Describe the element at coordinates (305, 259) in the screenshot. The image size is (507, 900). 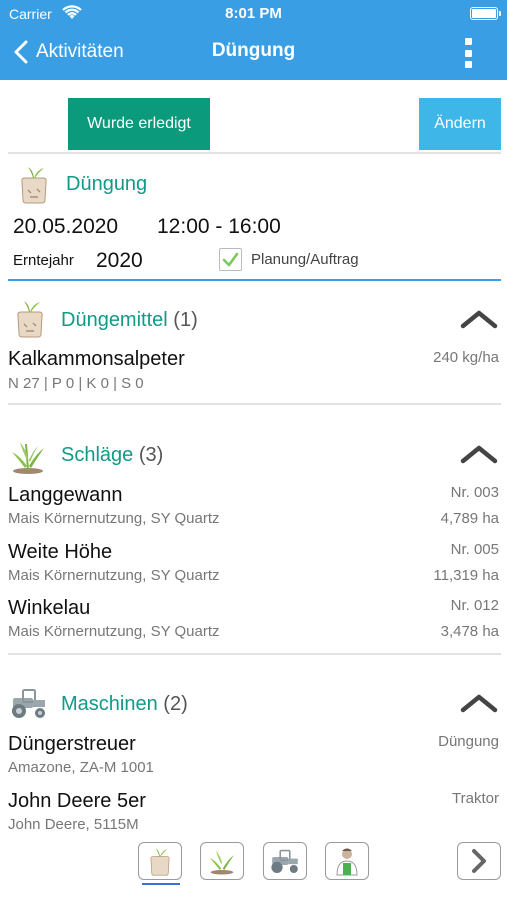
I see `planung-label: Planung/Auftrag` at that location.